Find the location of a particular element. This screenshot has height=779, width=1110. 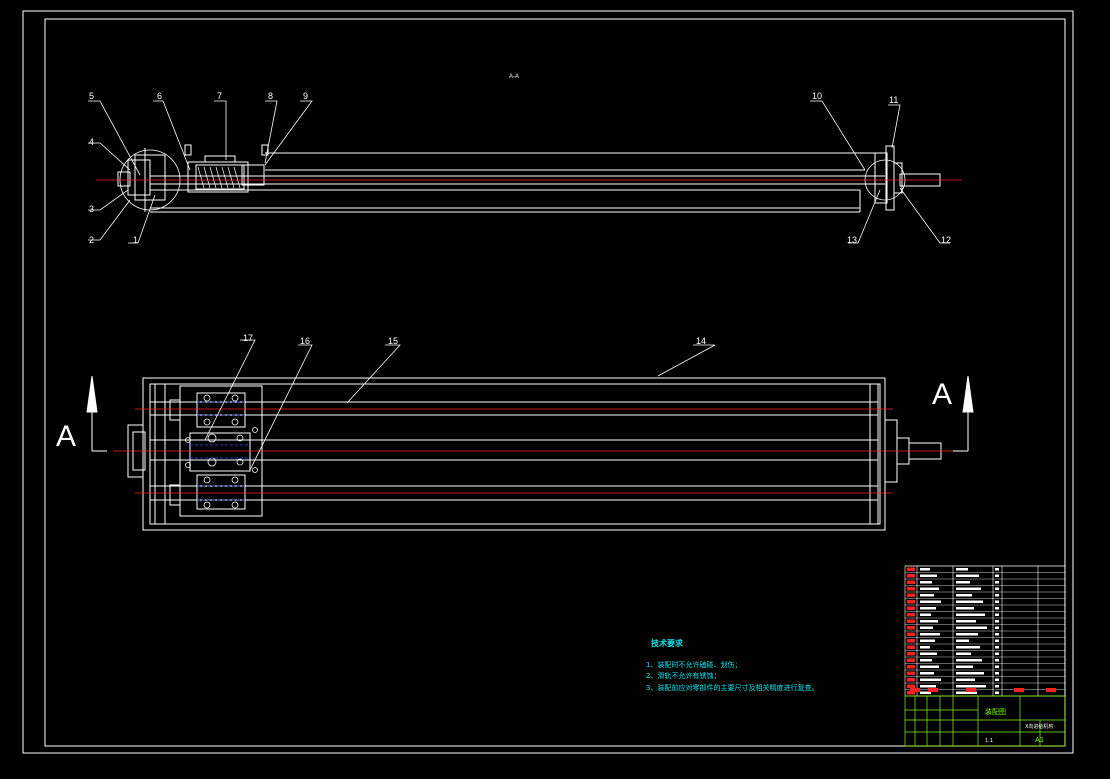

svg-text: 1 is located at coordinates (135, 240).